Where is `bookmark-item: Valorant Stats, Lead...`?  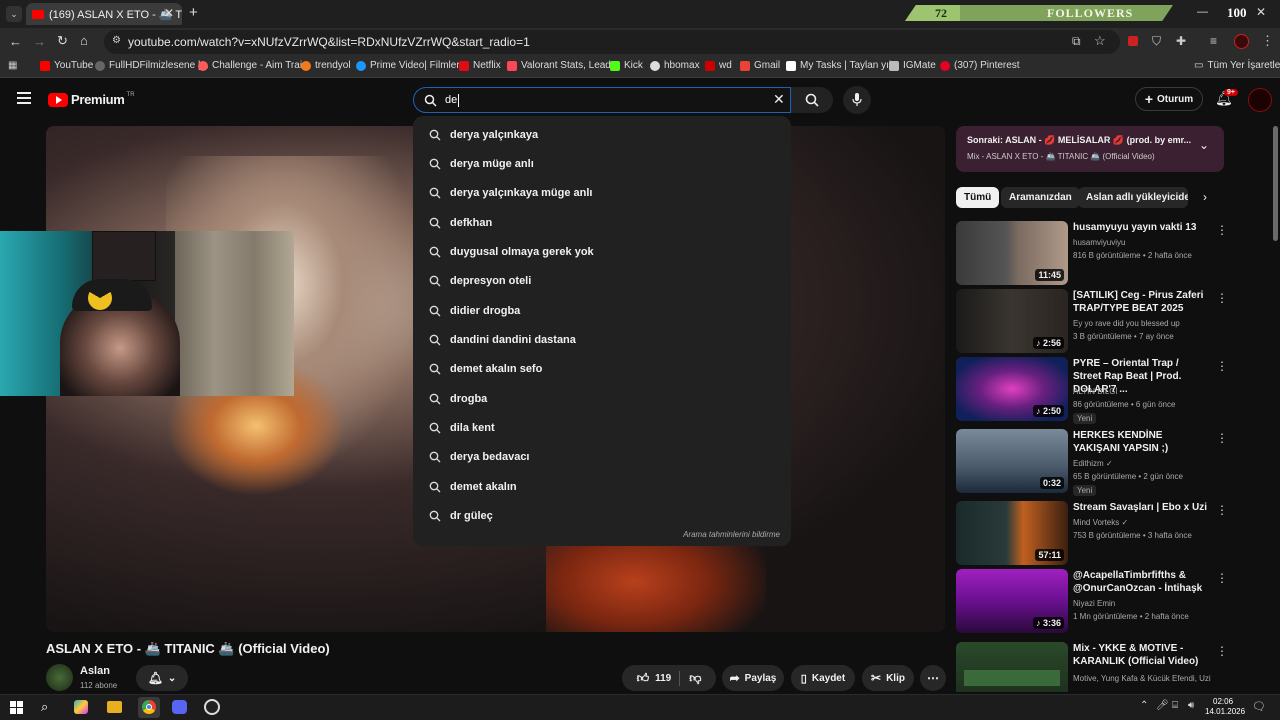
bookmark-item: Valorant Stats, Lead... is located at coordinates (563, 65).